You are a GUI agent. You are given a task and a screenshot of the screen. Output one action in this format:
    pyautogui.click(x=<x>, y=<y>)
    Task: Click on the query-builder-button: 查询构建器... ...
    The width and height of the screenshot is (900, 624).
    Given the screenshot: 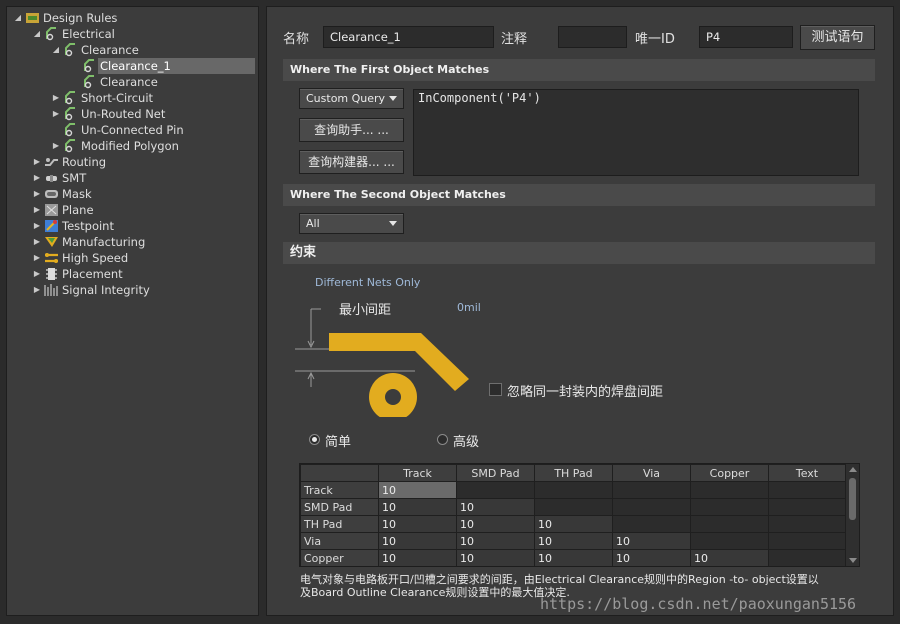 What is the action you would take?
    pyautogui.click(x=351, y=162)
    